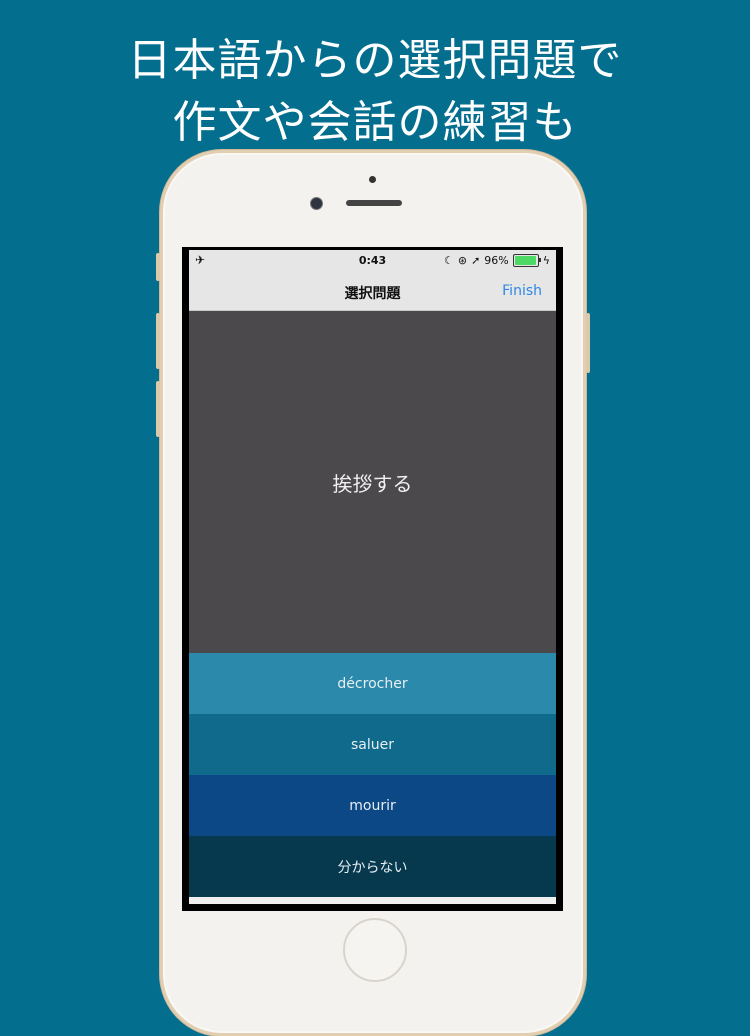 The image size is (750, 1036). Describe the element at coordinates (462, 260) in the screenshot. I see `lock-rotation-icon: ⊛` at that location.